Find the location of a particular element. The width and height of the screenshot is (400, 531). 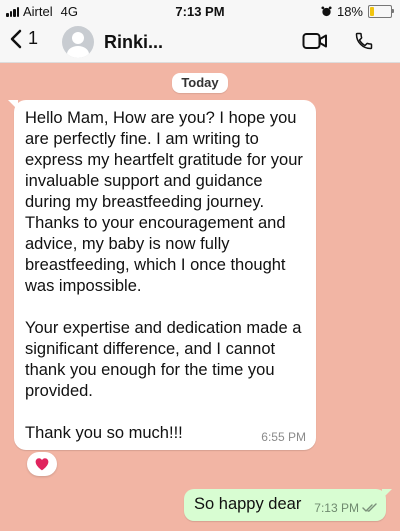

chevron-left-icon is located at coordinates (16, 38).